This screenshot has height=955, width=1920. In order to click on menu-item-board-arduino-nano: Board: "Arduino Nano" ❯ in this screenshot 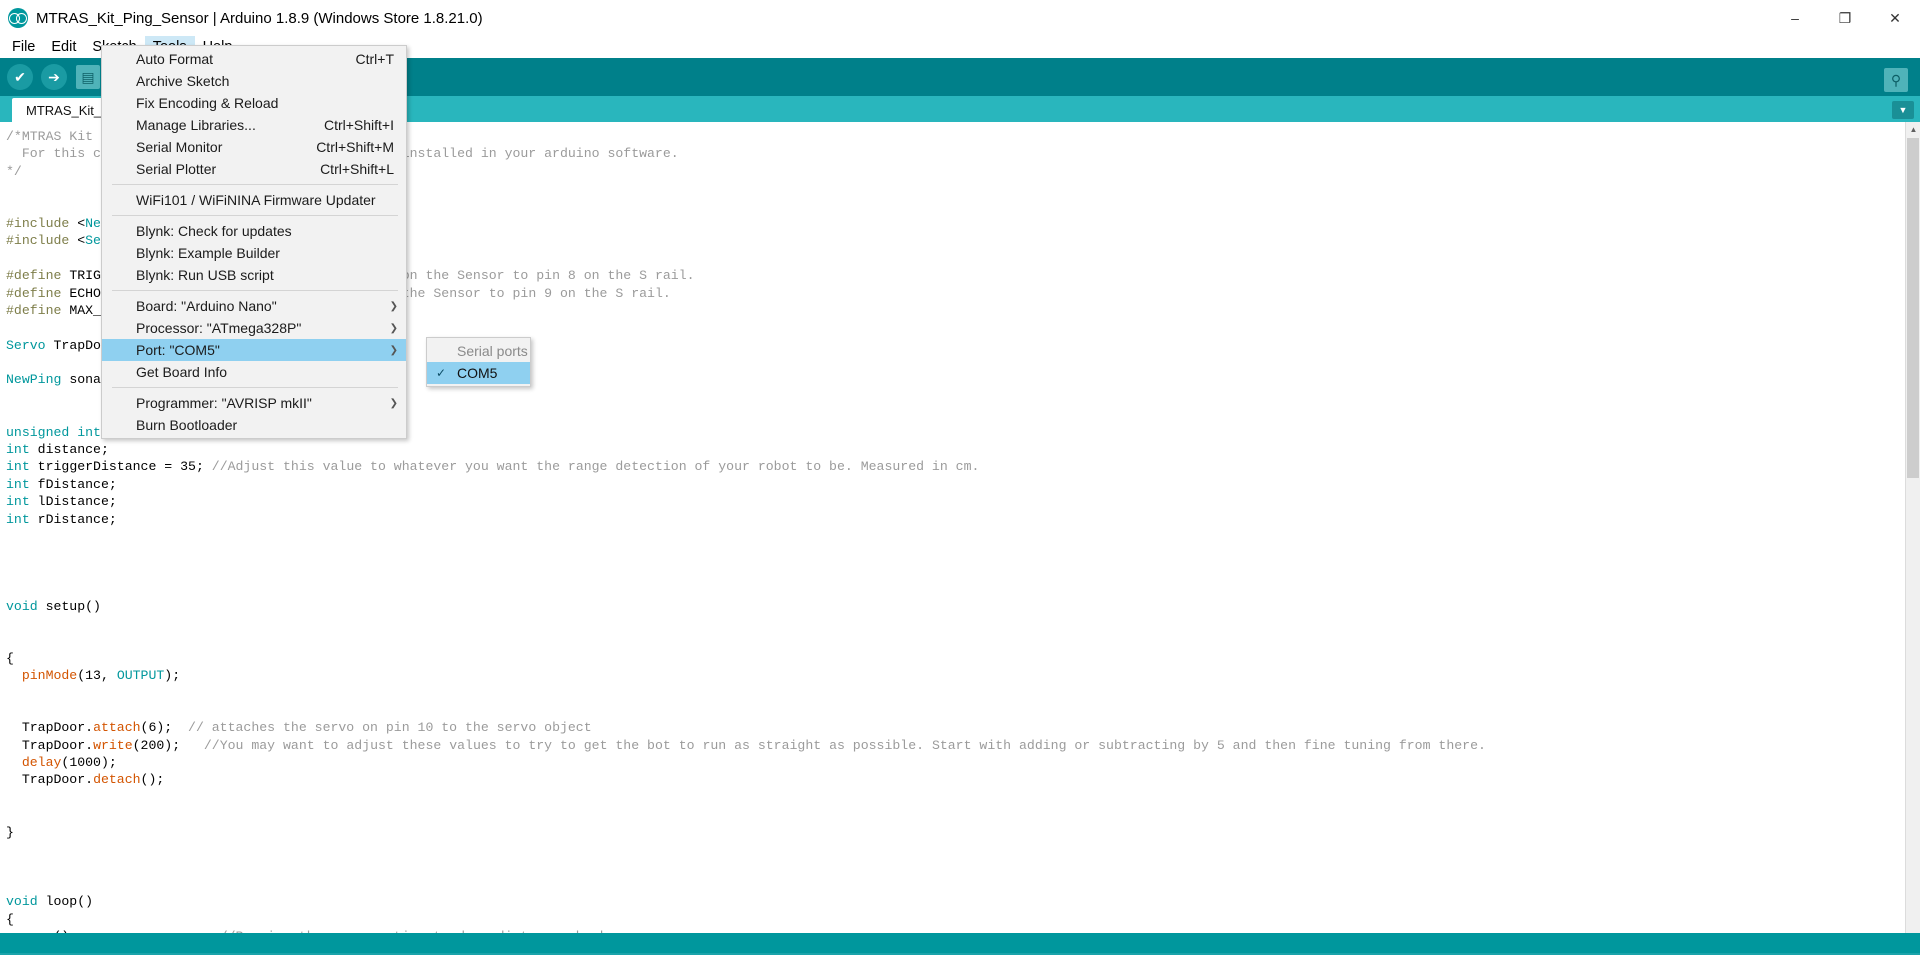, I will do `click(254, 306)`.